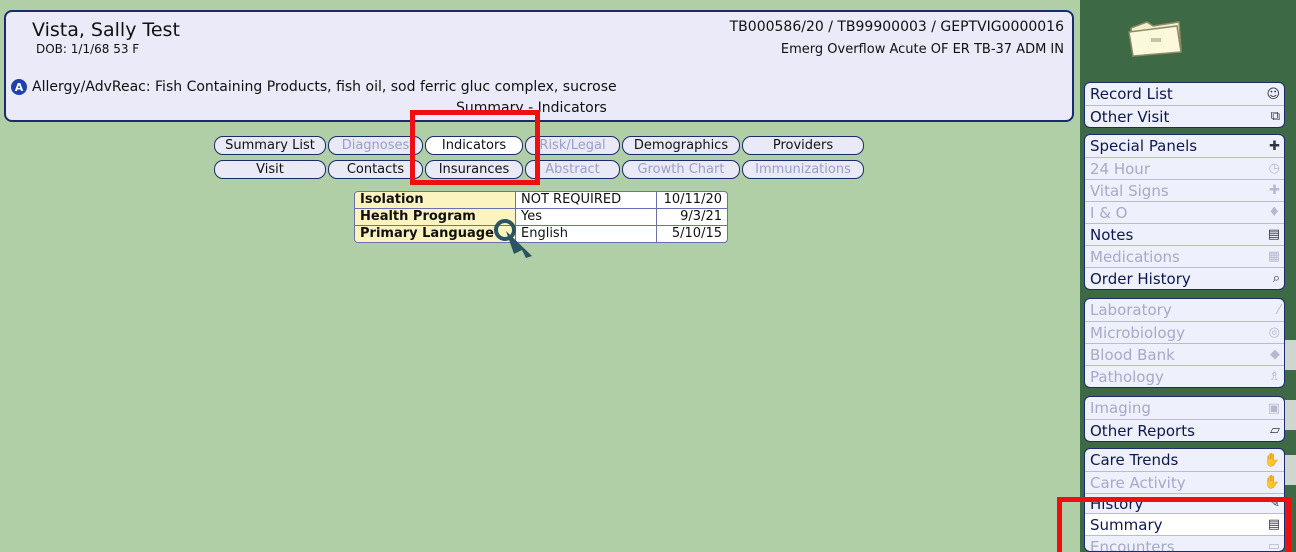 The width and height of the screenshot is (1296, 552). What do you see at coordinates (1184, 256) in the screenshot?
I see `sidebar-item-medications: Medications ▦` at bounding box center [1184, 256].